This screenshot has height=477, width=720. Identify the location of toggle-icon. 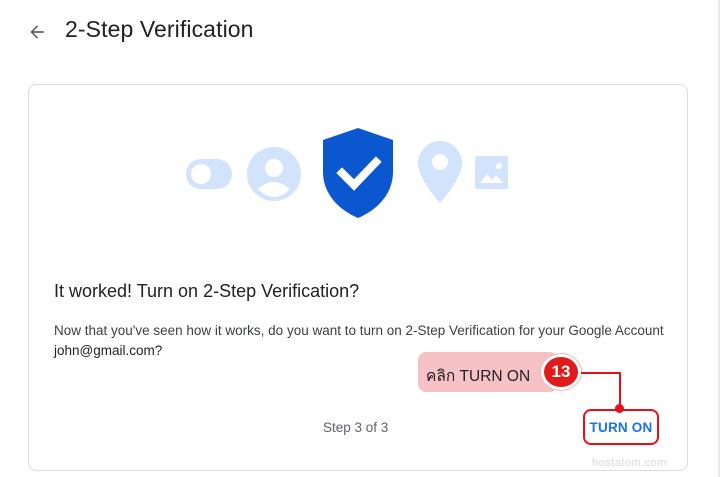
(209, 174).